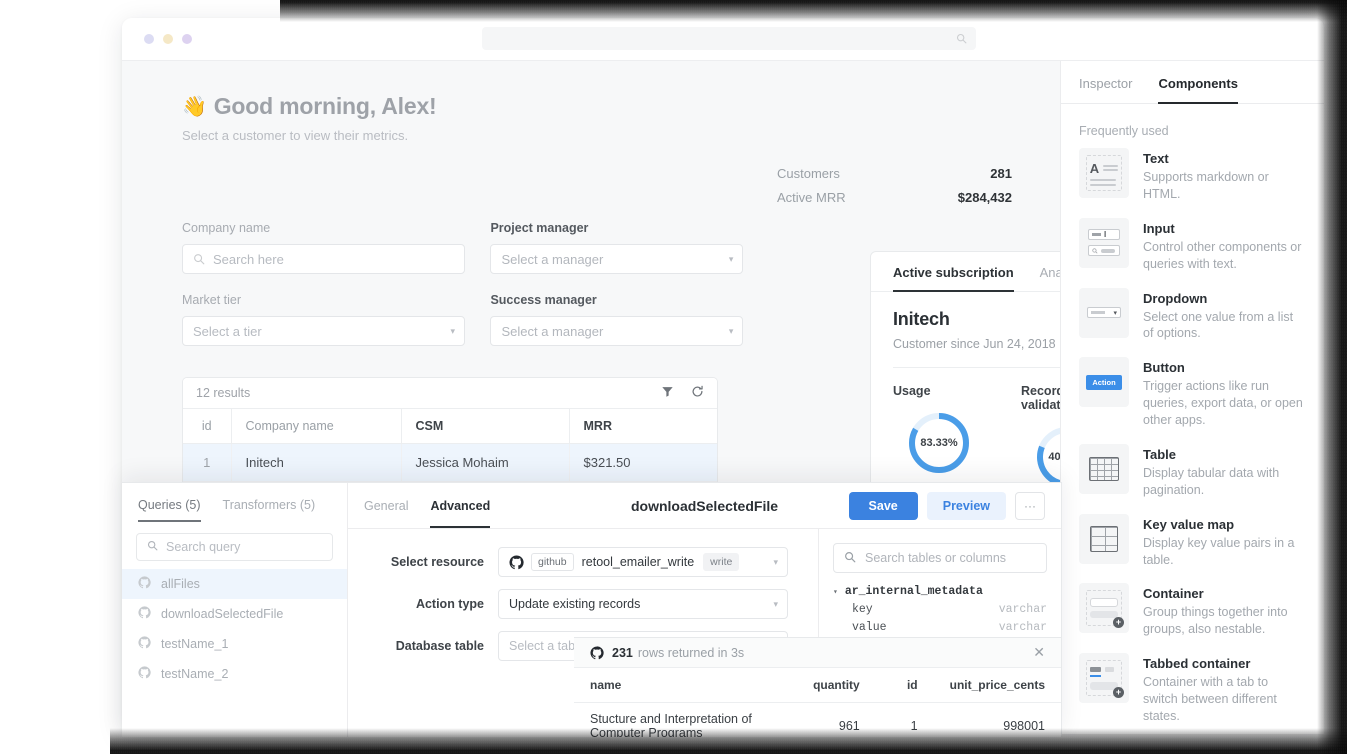  I want to click on usage-percent-label: 83.33%, so click(939, 443).